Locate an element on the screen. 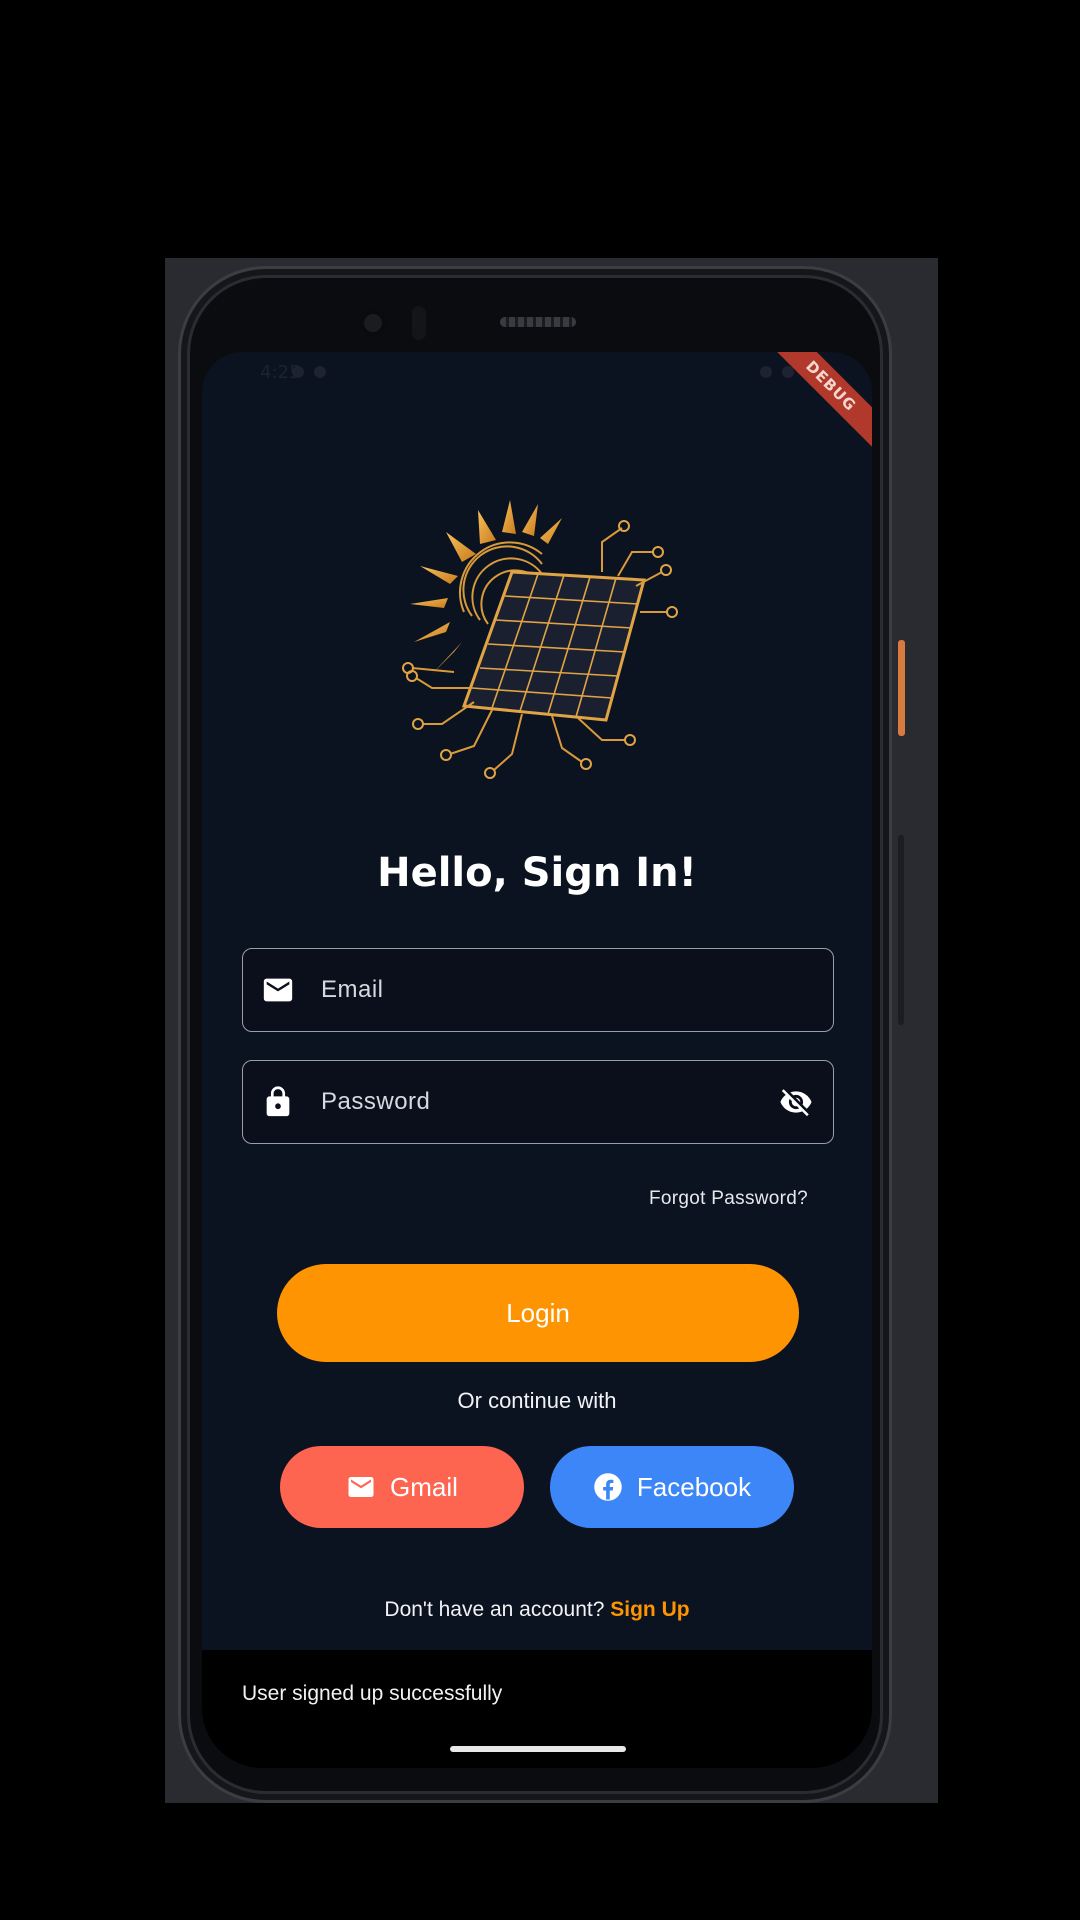 Image resolution: width=1080 pixels, height=1920 pixels. or-continue-label: Or continue with is located at coordinates (537, 1400).